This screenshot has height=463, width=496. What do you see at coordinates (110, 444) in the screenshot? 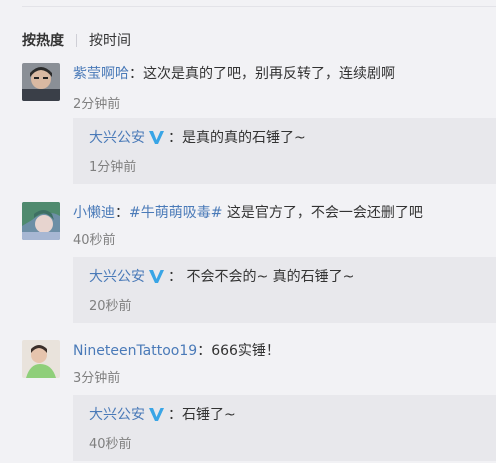
I see `reply-time: 40秒前` at bounding box center [110, 444].